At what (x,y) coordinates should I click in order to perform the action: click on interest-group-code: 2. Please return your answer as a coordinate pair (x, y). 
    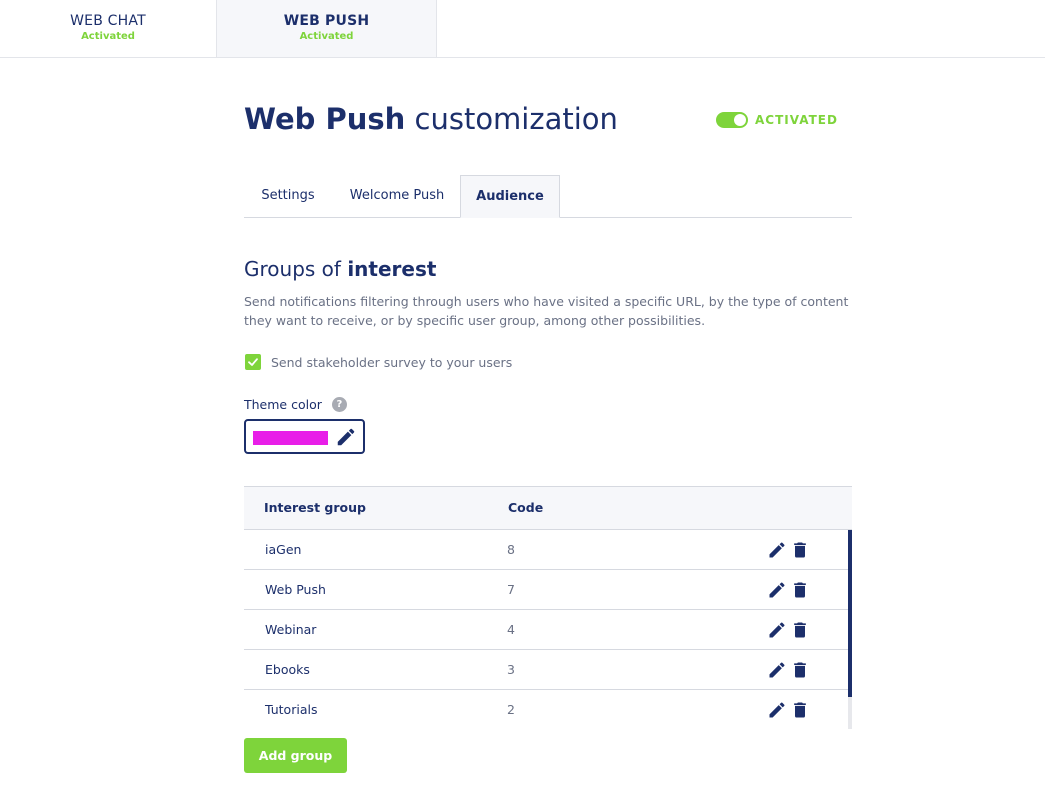
    Looking at the image, I should click on (511, 709).